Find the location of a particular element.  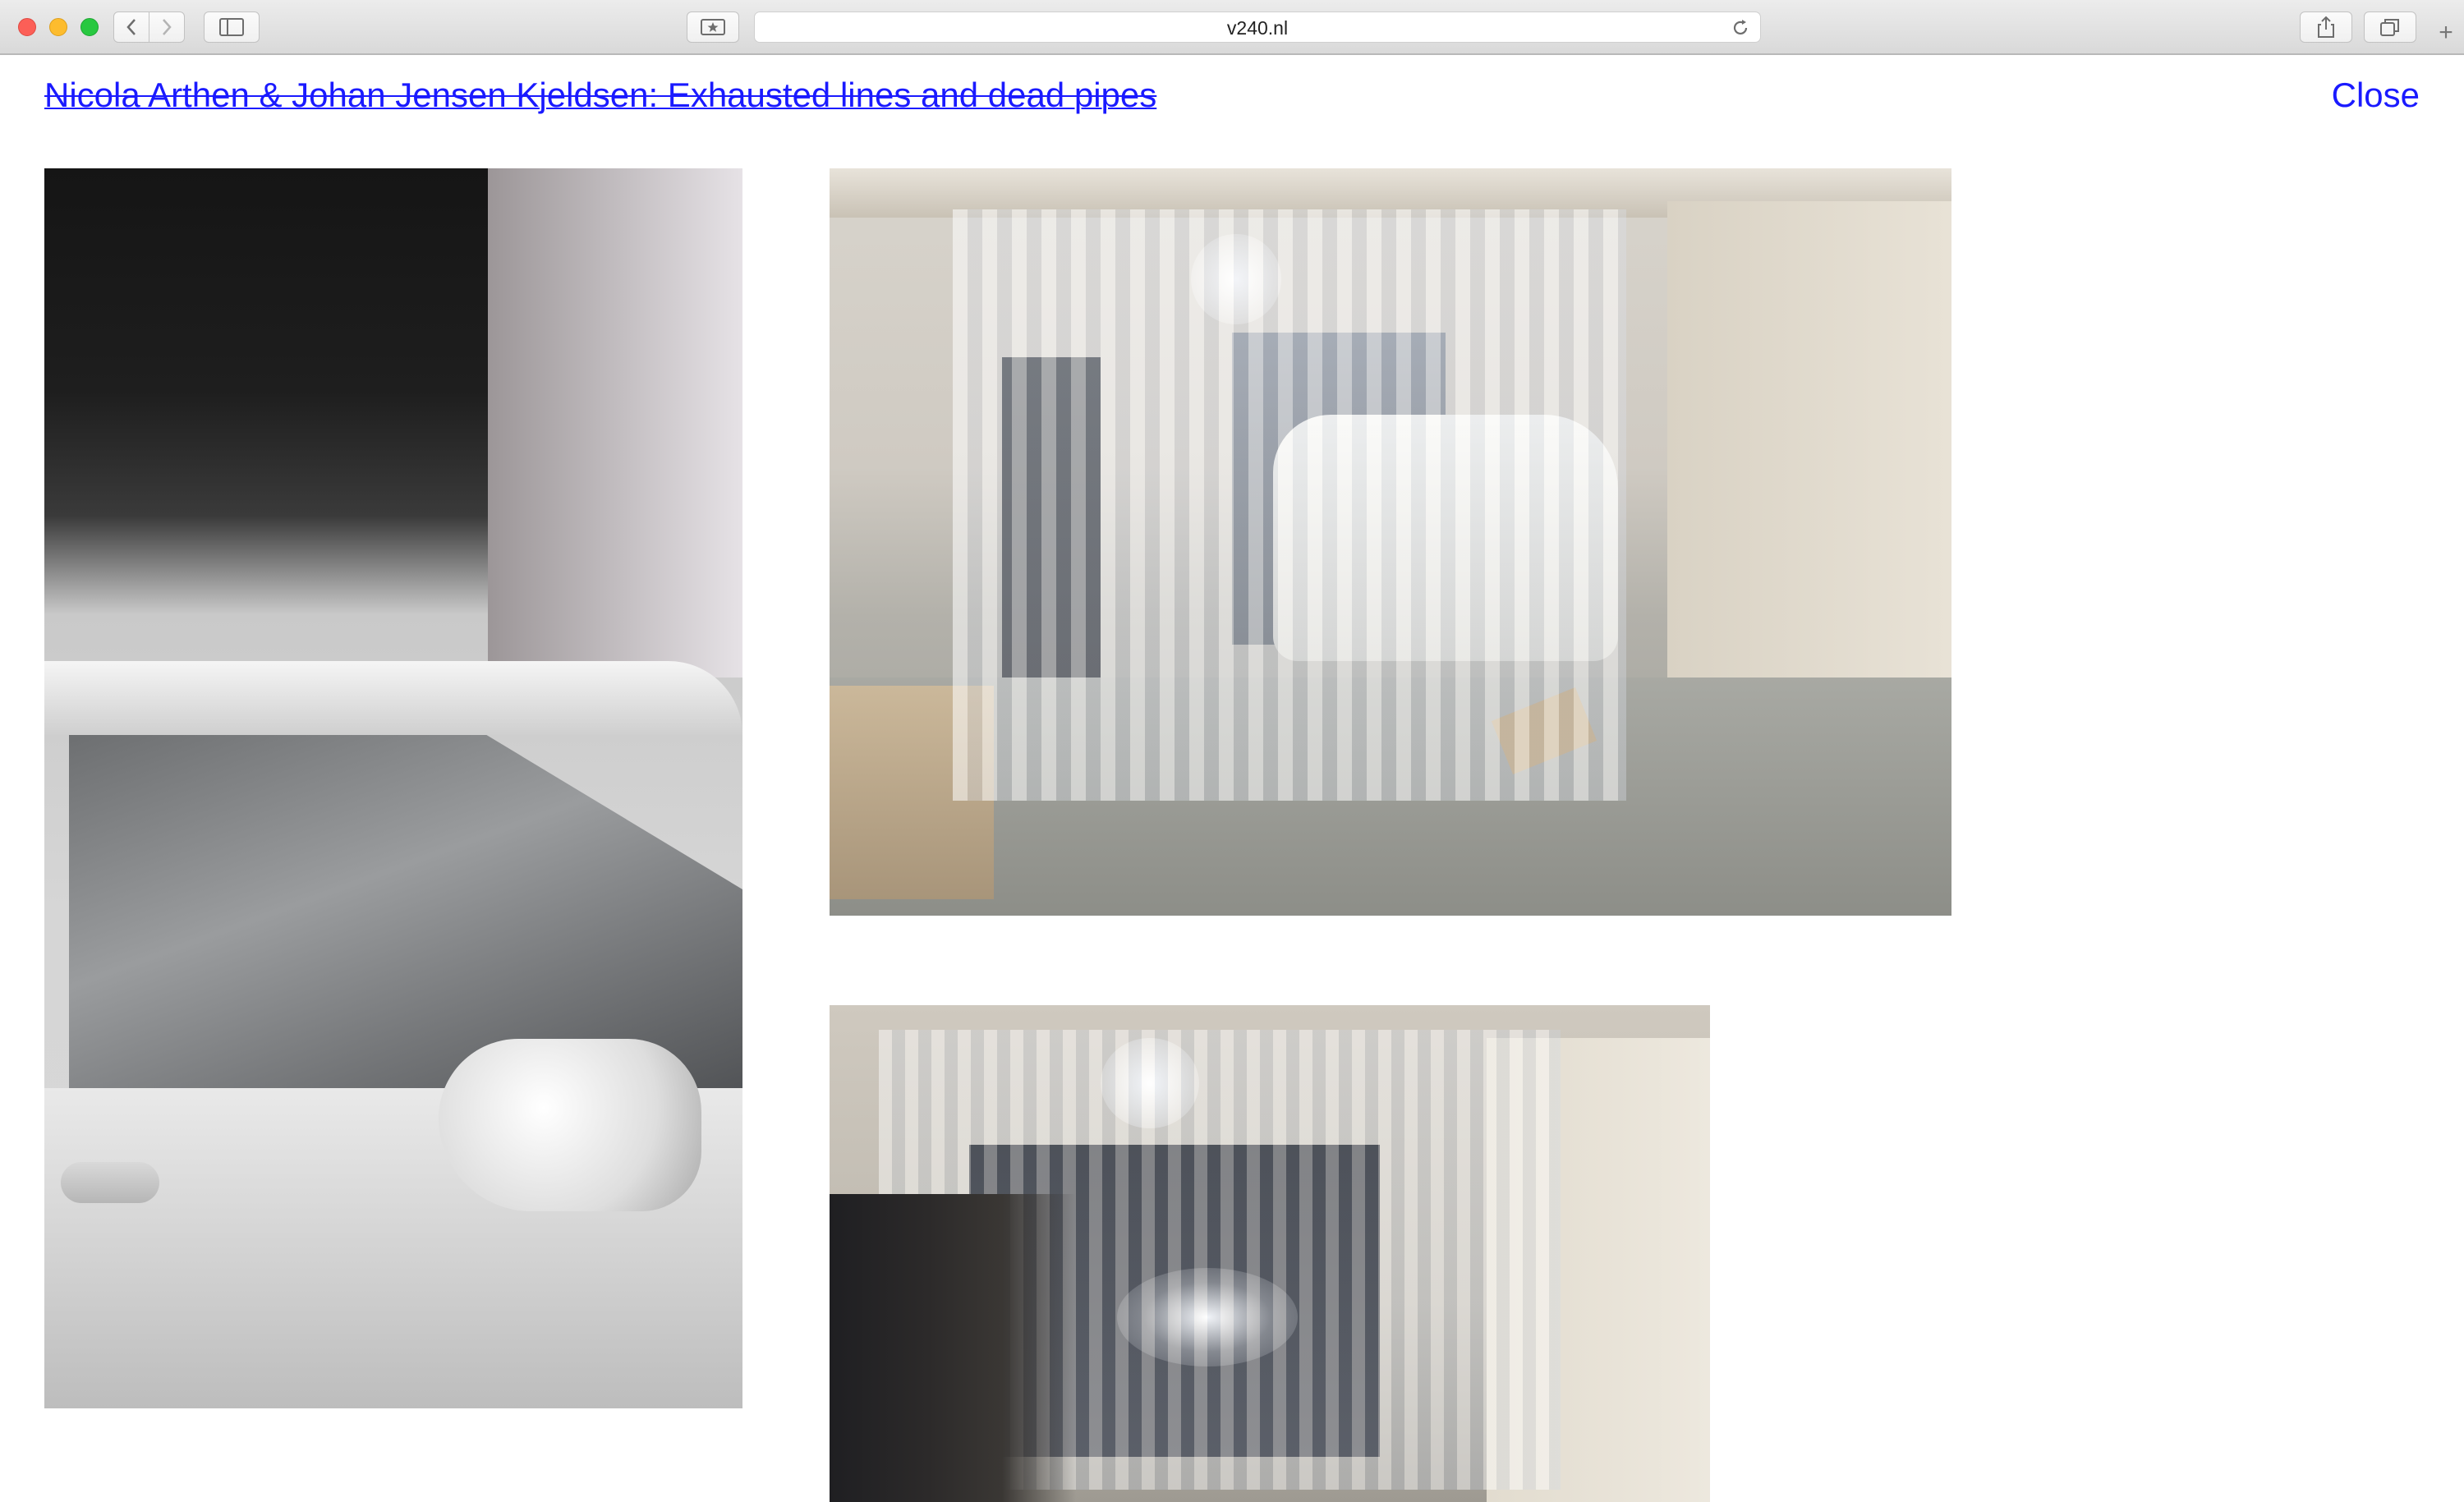

new-tab-button: + is located at coordinates (2446, 33).